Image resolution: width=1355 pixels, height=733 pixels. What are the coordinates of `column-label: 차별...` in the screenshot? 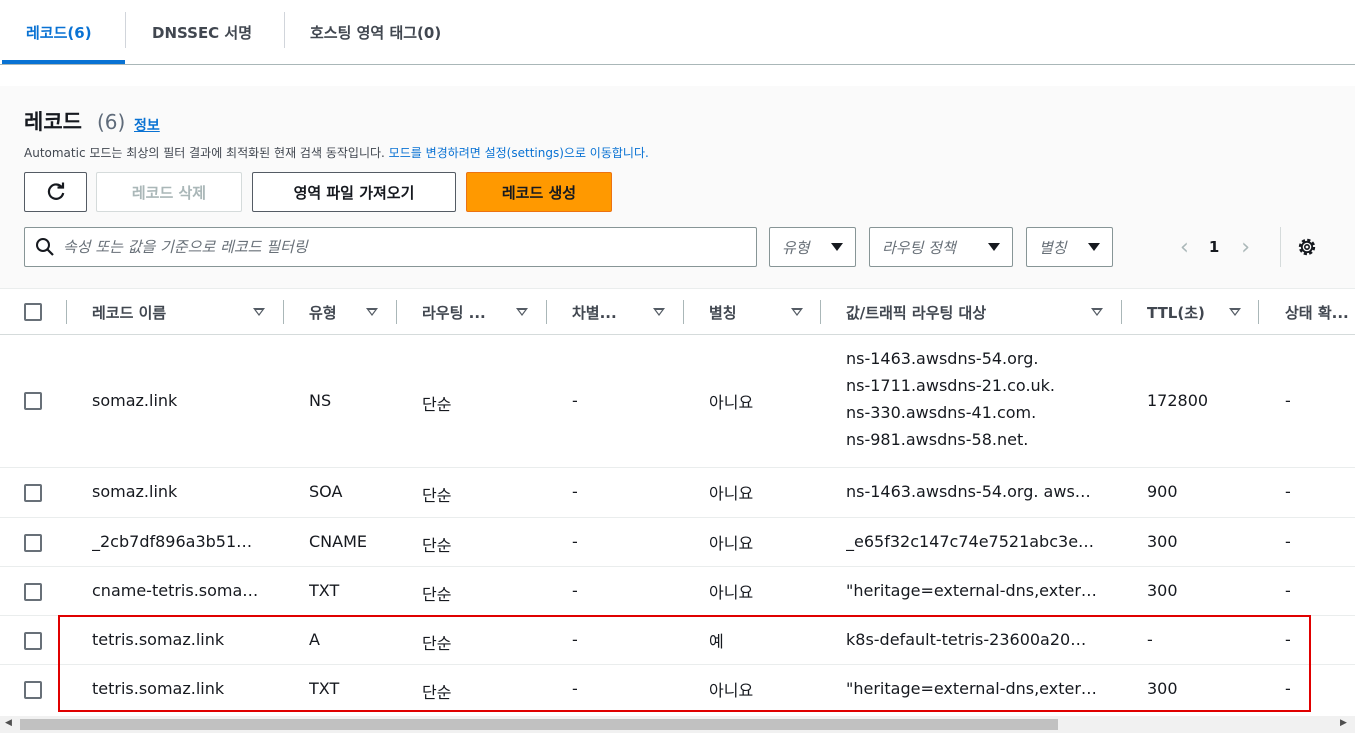 It's located at (594, 312).